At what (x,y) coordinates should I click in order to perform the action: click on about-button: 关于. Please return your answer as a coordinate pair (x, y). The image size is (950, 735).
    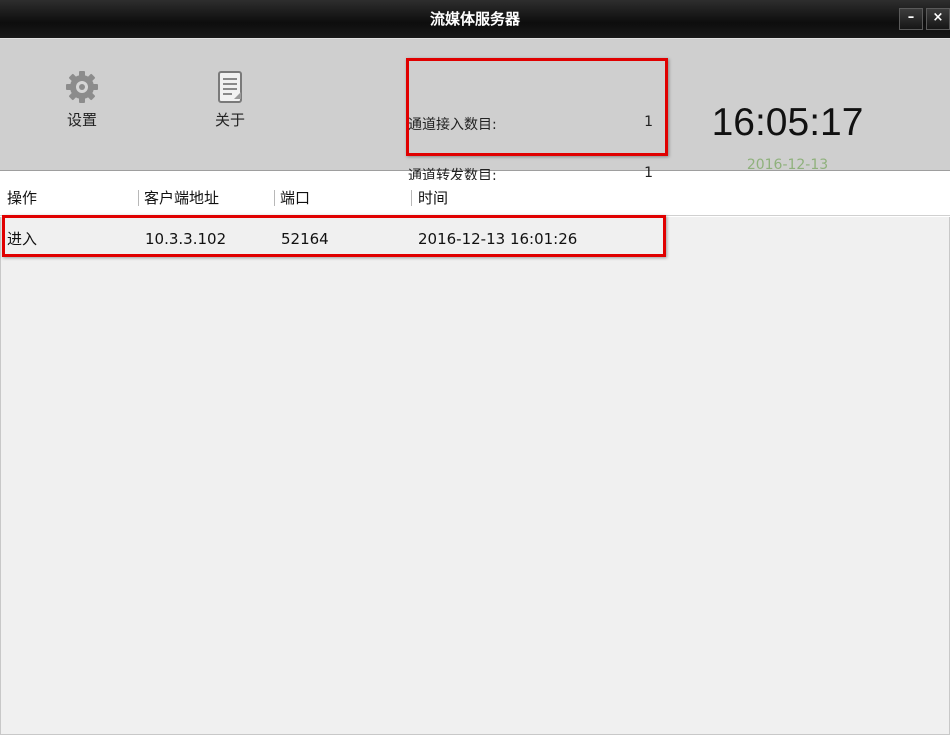
    Looking at the image, I should click on (230, 104).